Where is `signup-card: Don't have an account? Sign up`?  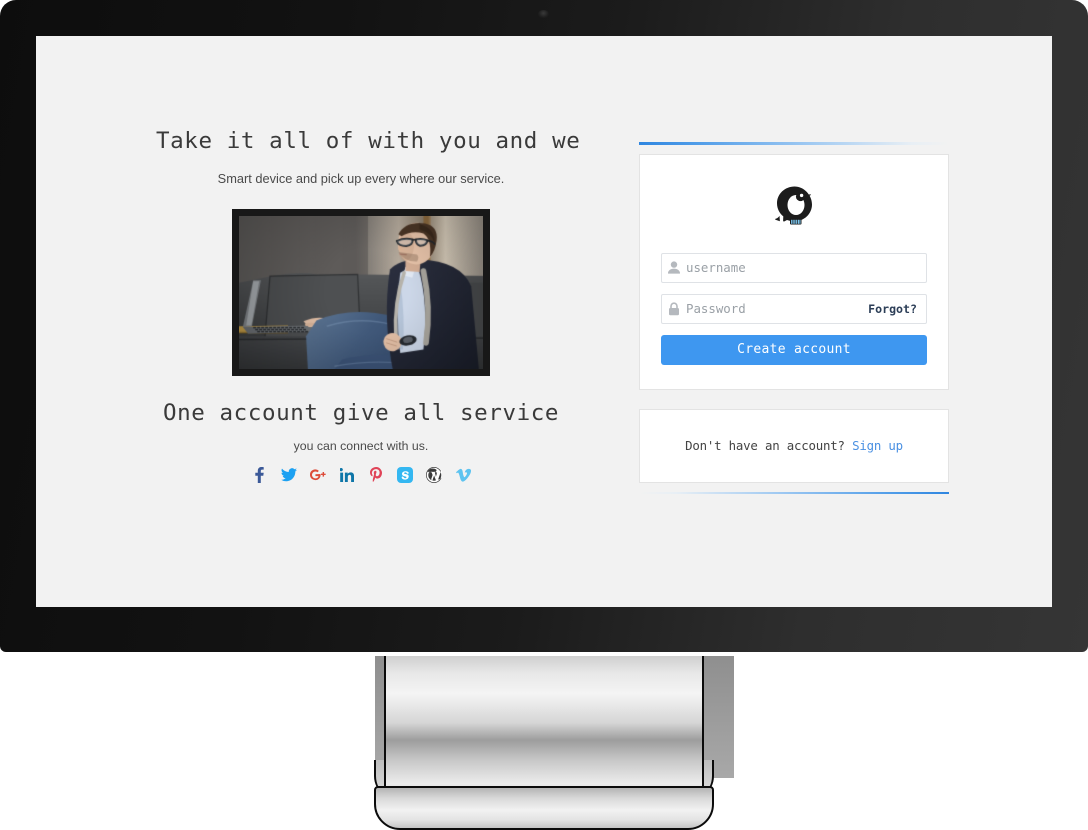
signup-card: Don't have an account? Sign up is located at coordinates (794, 445).